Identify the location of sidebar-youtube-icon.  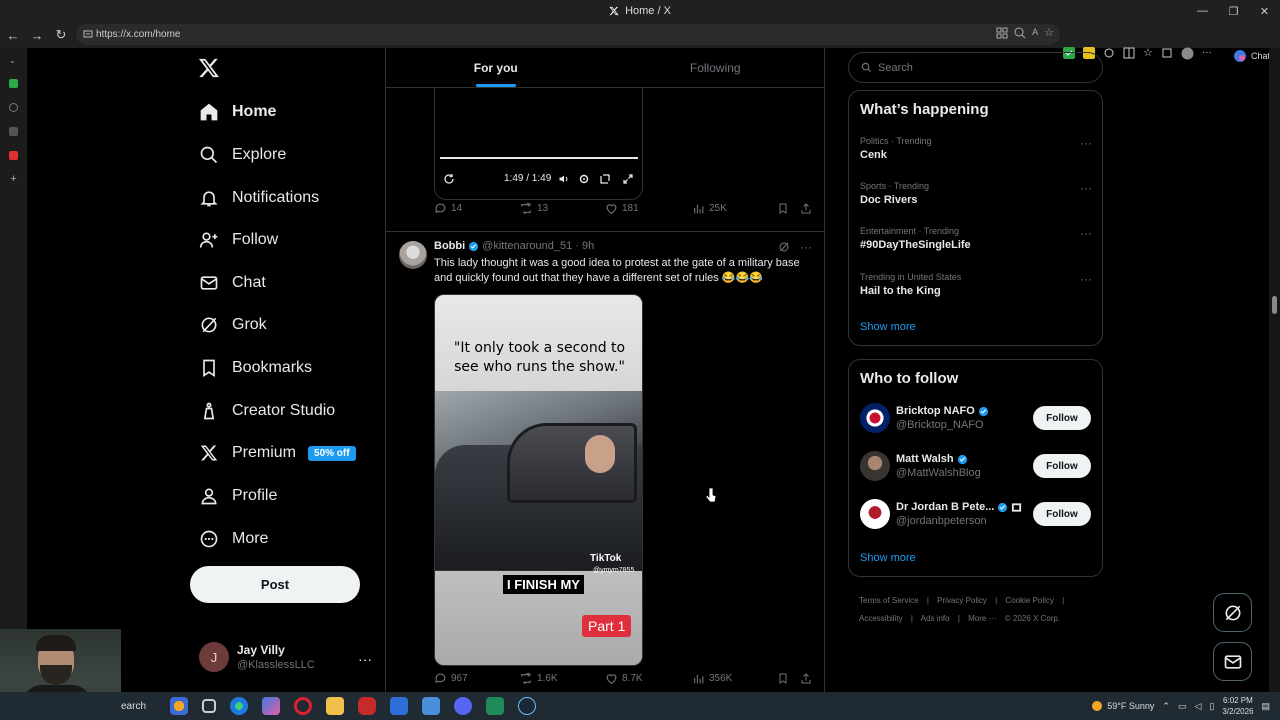
(13, 155).